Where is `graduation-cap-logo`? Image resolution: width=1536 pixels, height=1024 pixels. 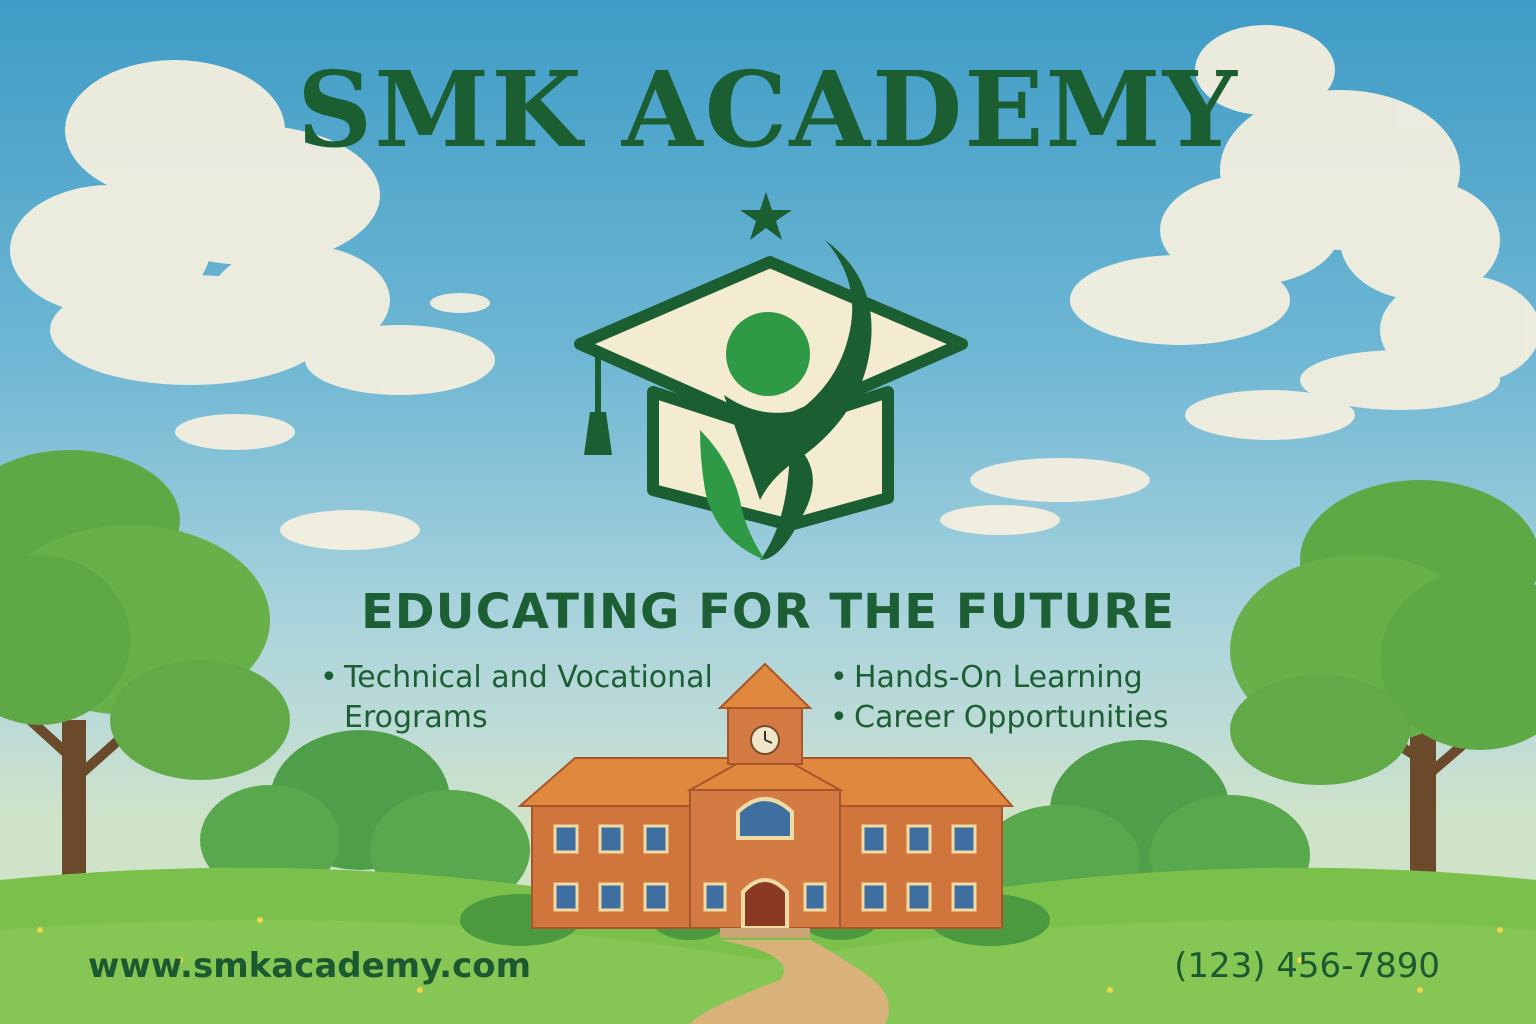 graduation-cap-logo is located at coordinates (771, 376).